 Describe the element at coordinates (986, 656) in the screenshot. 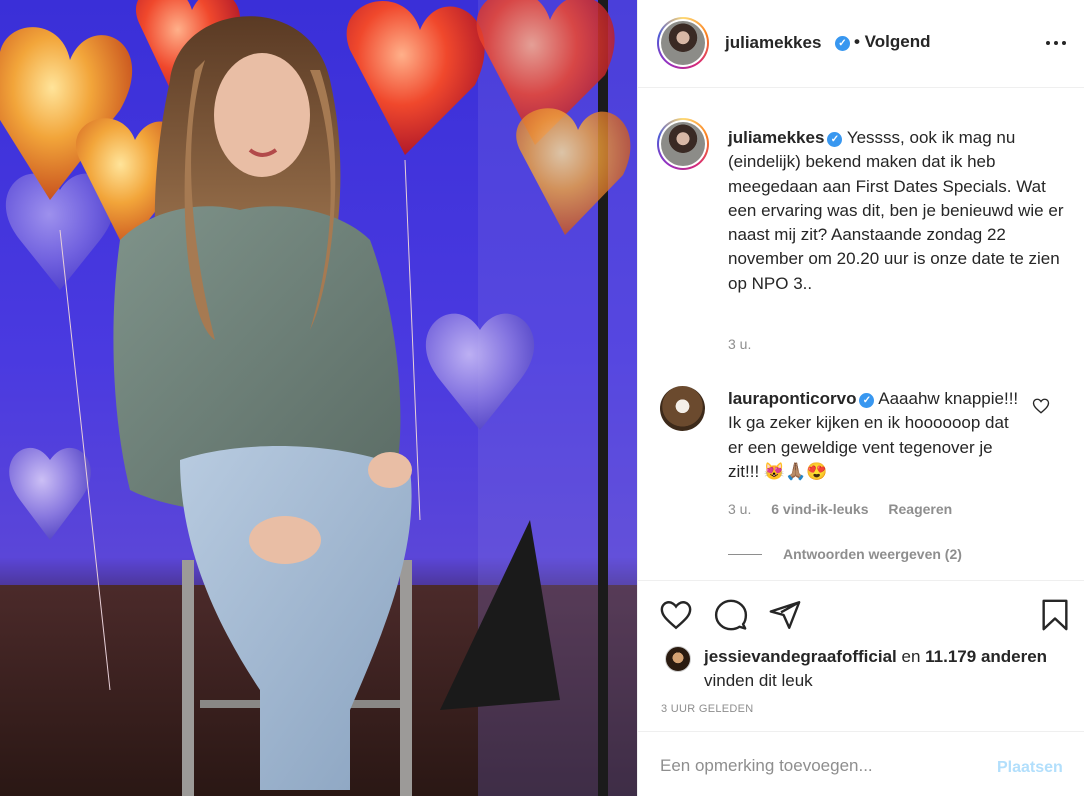

I see `likes-count: 11.179 anderen` at that location.